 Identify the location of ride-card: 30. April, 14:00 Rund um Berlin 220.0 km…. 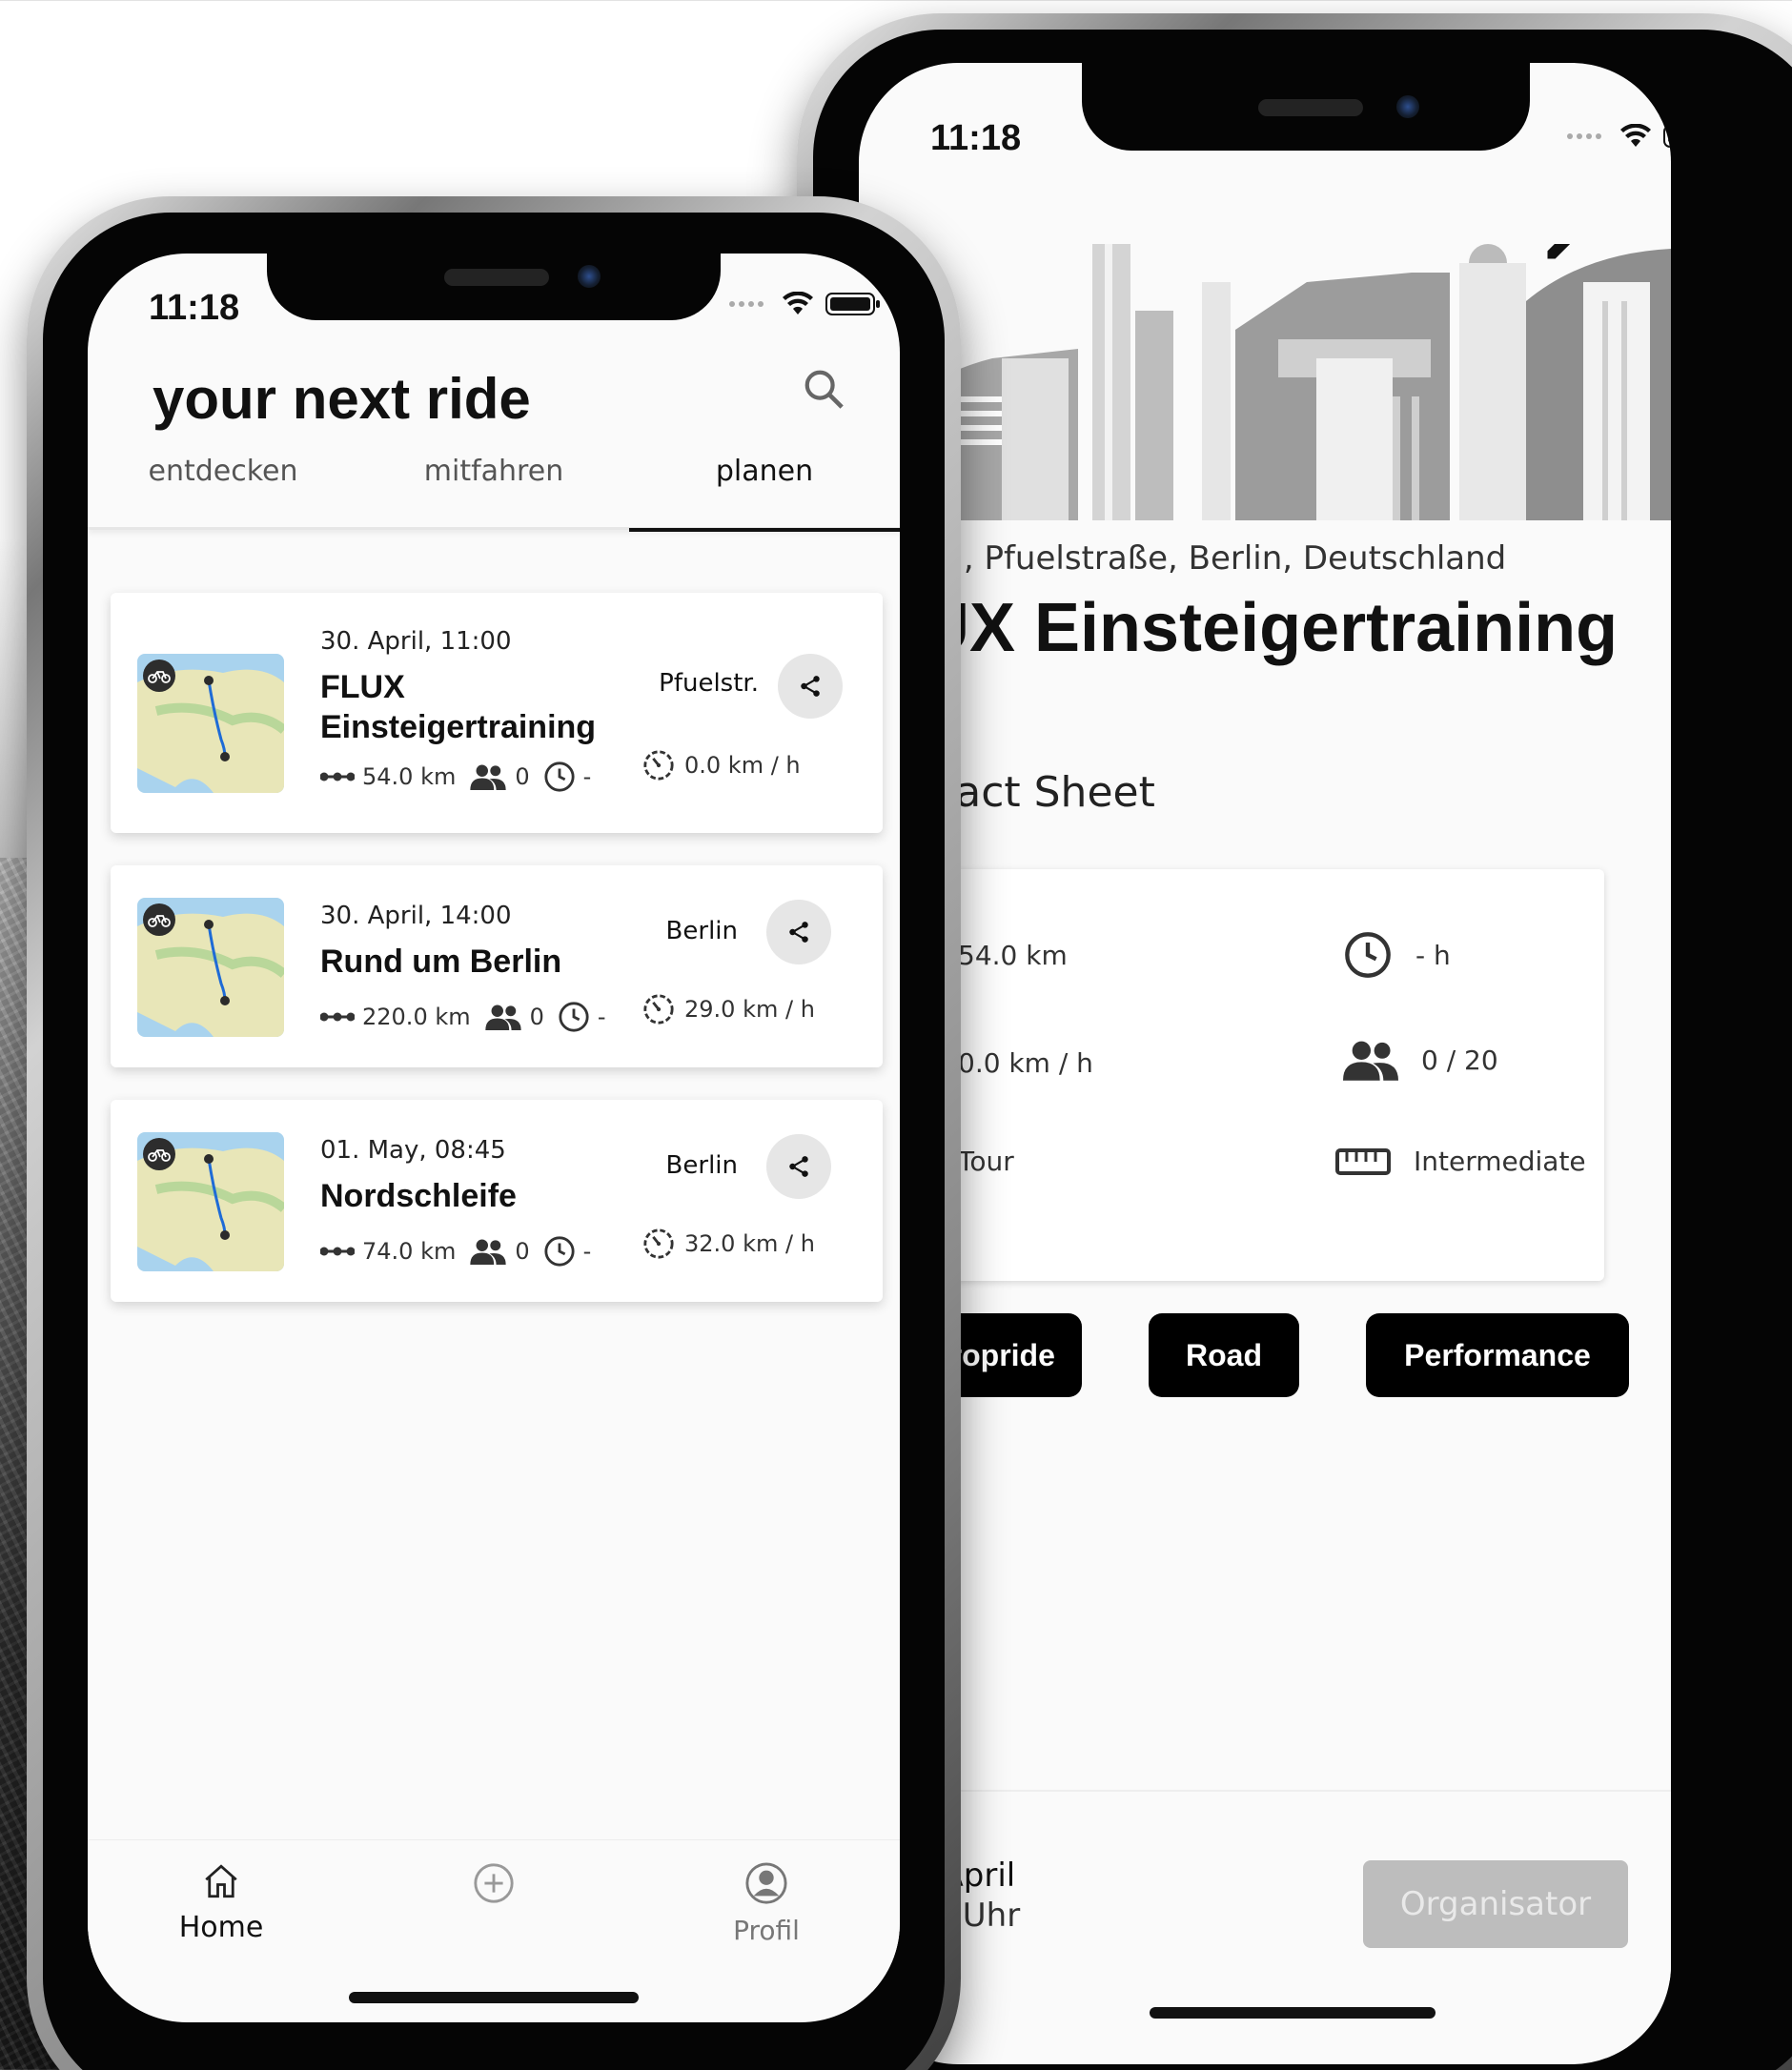
(497, 966).